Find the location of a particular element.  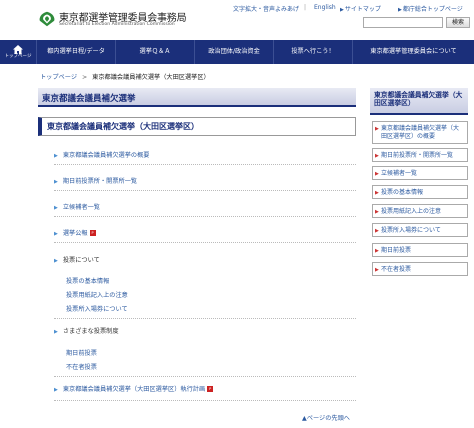

sidebar-item-ballot-notes: ▶ 投票用紙記入上の注意 is located at coordinates (420, 211).